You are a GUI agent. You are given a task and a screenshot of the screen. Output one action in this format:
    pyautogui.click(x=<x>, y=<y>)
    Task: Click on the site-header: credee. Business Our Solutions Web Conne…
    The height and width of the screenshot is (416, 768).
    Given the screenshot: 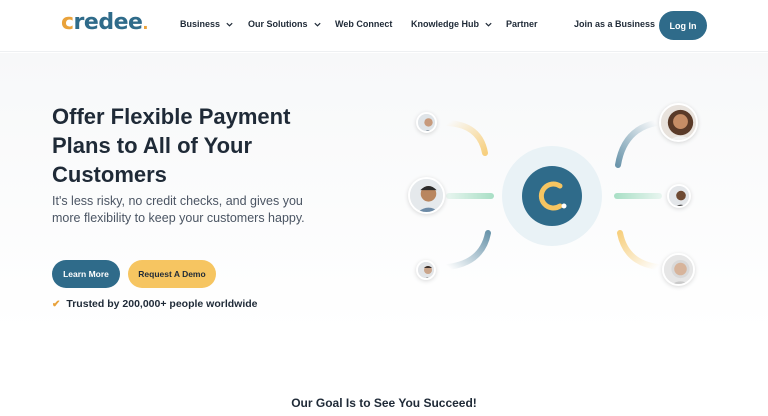 What is the action you would take?
    pyautogui.click(x=384, y=26)
    